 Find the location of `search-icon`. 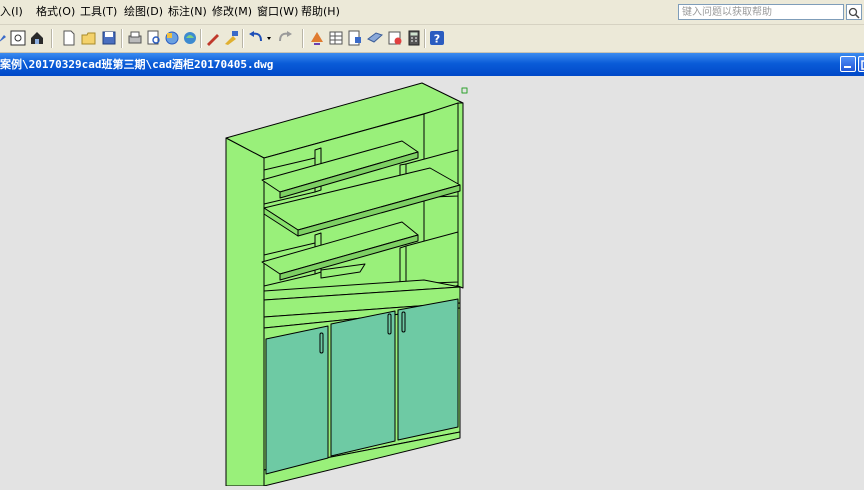

search-icon is located at coordinates (854, 13).